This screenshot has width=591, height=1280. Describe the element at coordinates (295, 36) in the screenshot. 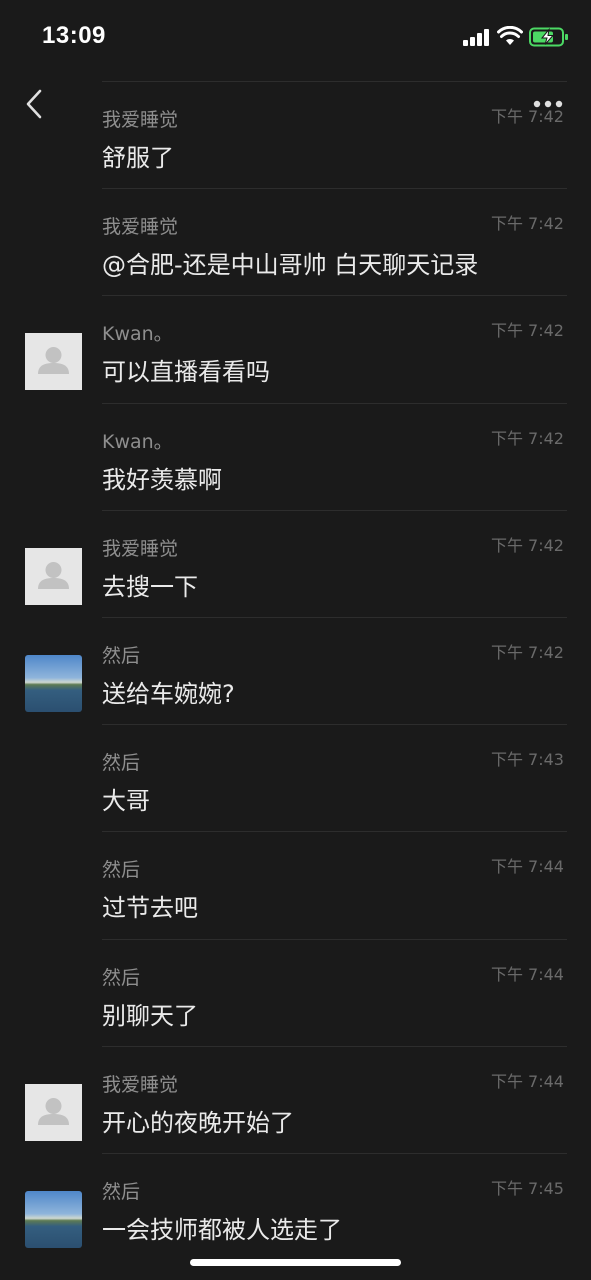

I see `status-bar: 13:09` at that location.